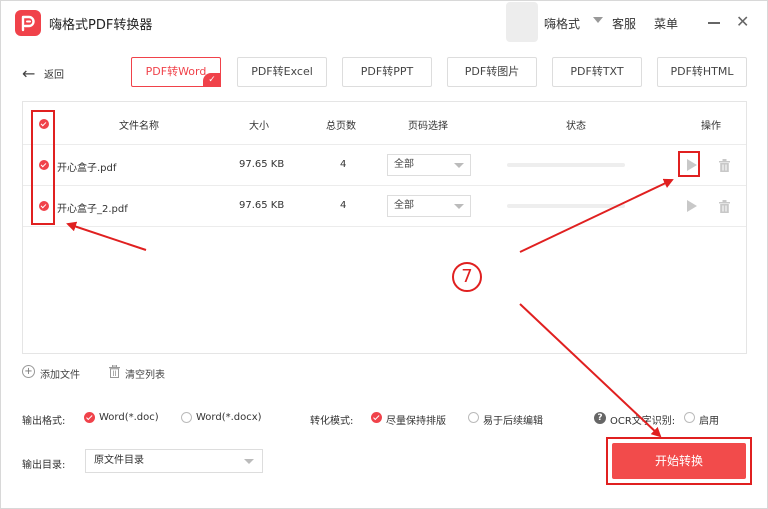 This screenshot has height=509, width=768. What do you see at coordinates (101, 25) in the screenshot?
I see `app-title: 嗨格式PDF转换器` at bounding box center [101, 25].